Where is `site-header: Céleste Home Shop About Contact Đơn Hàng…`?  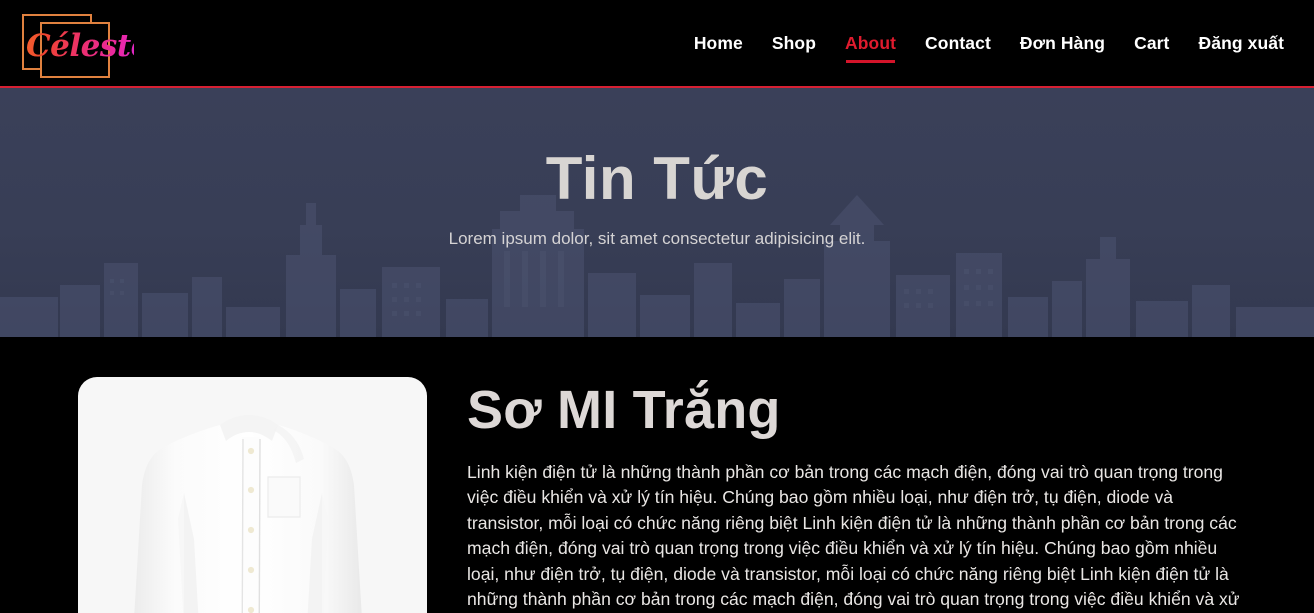 site-header: Céleste Home Shop About Contact Đơn Hàng… is located at coordinates (657, 44).